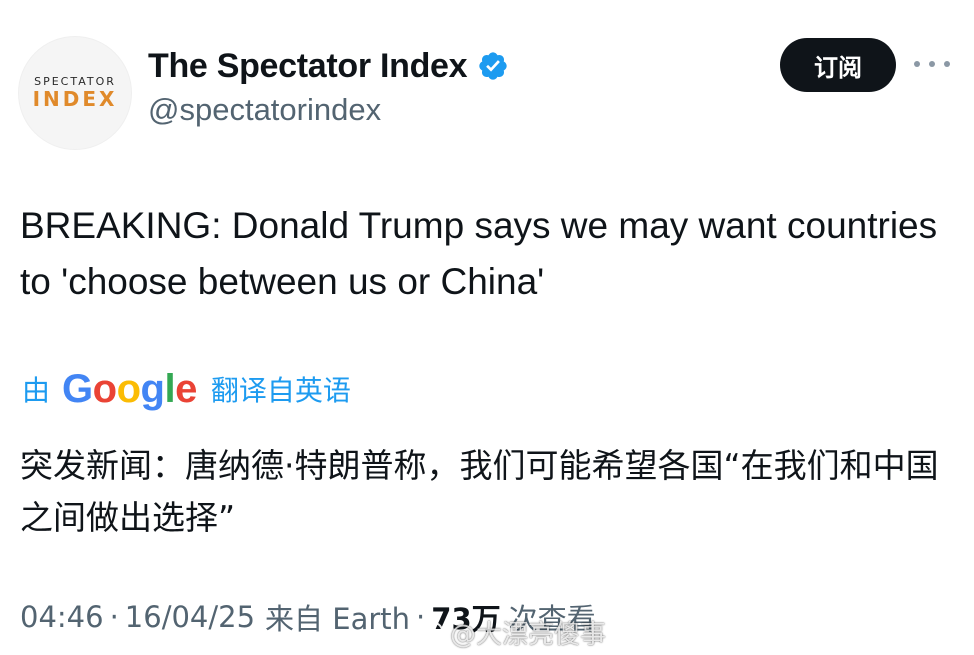 The height and width of the screenshot is (655, 974). What do you see at coordinates (62, 617) in the screenshot?
I see `tweet-time: 04:46` at bounding box center [62, 617].